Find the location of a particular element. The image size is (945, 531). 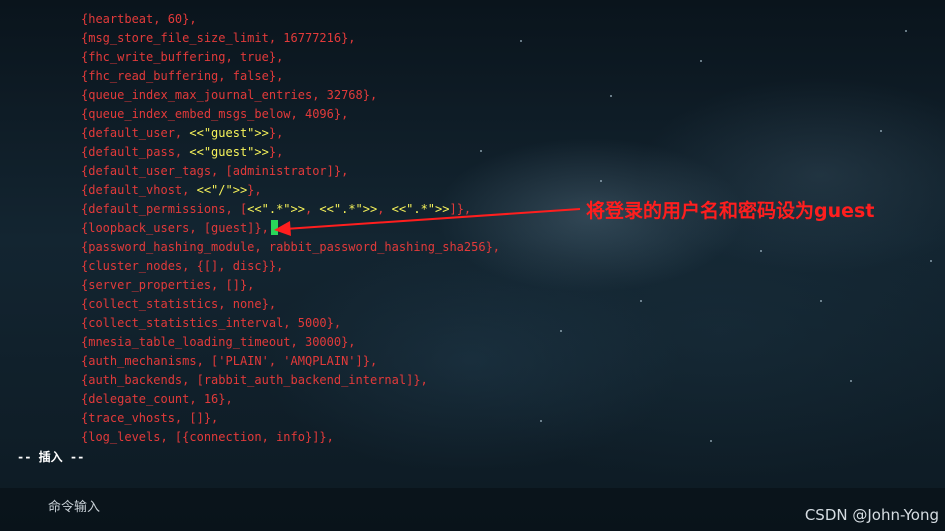

annotation-label: 将登录的用户名和密码设为guest is located at coordinates (730, 211).